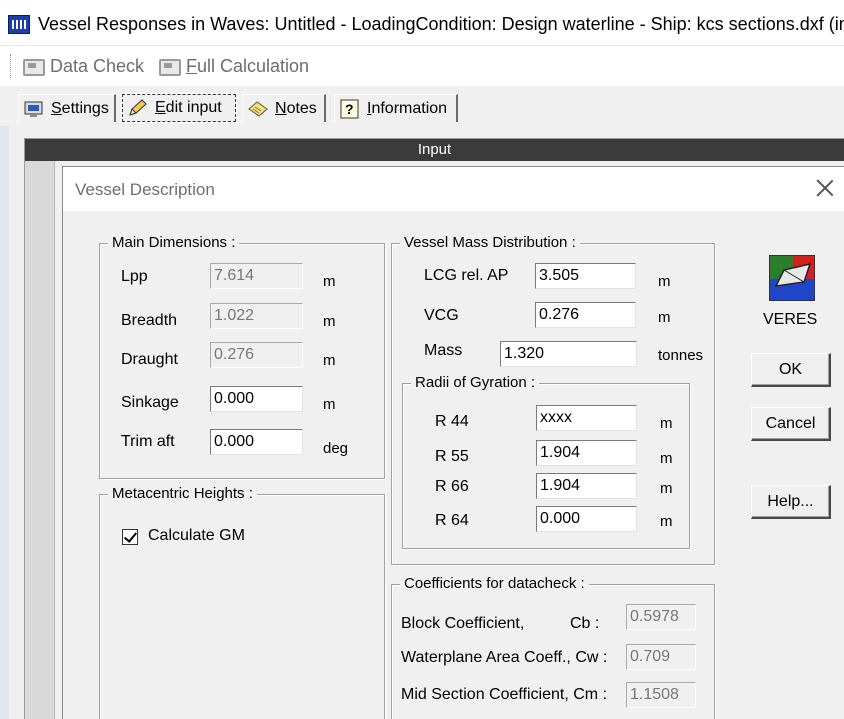 Image resolution: width=844 pixels, height=719 pixels. Describe the element at coordinates (329, 404) in the screenshot. I see `sinkage-unit: m` at that location.